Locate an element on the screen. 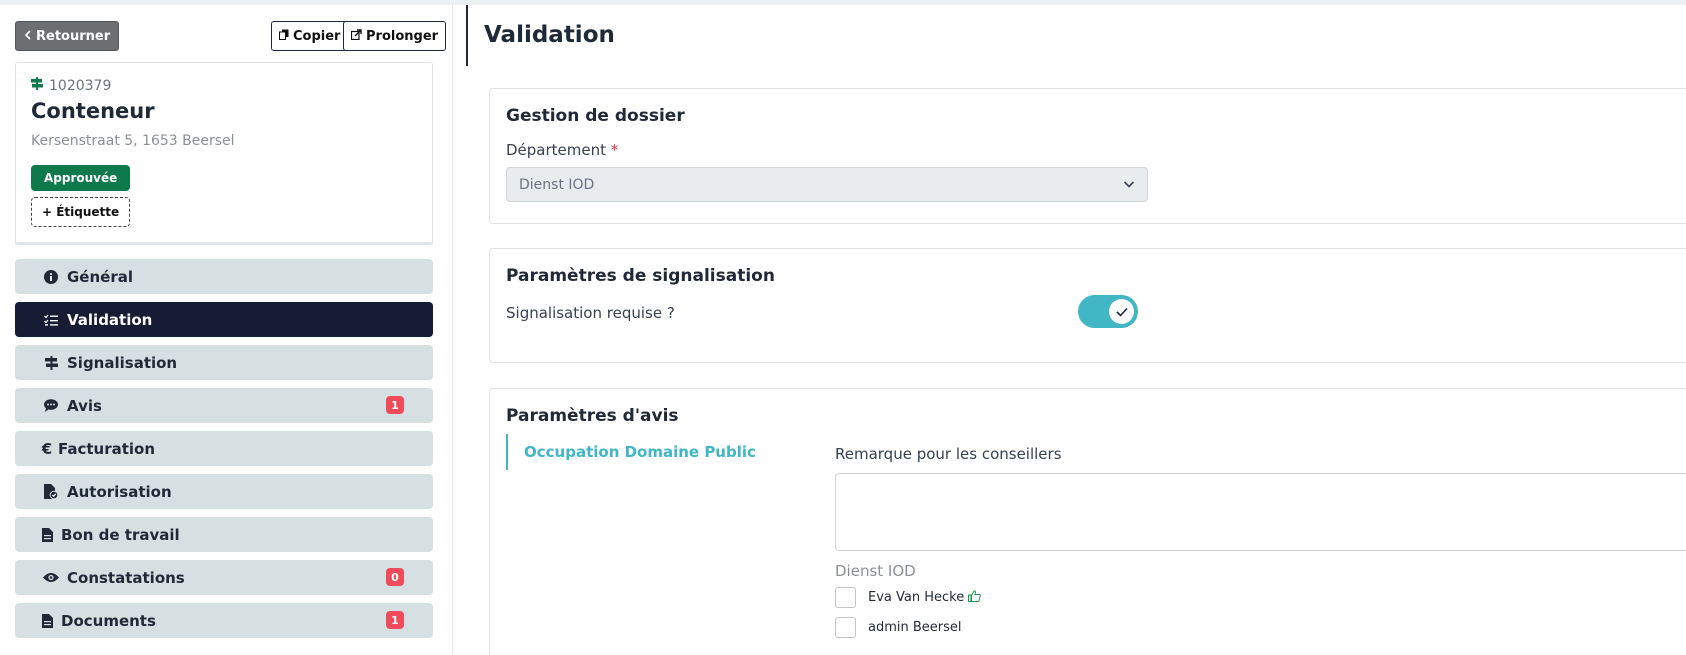 The width and height of the screenshot is (1686, 655). copy-button: Copier is located at coordinates (310, 36).